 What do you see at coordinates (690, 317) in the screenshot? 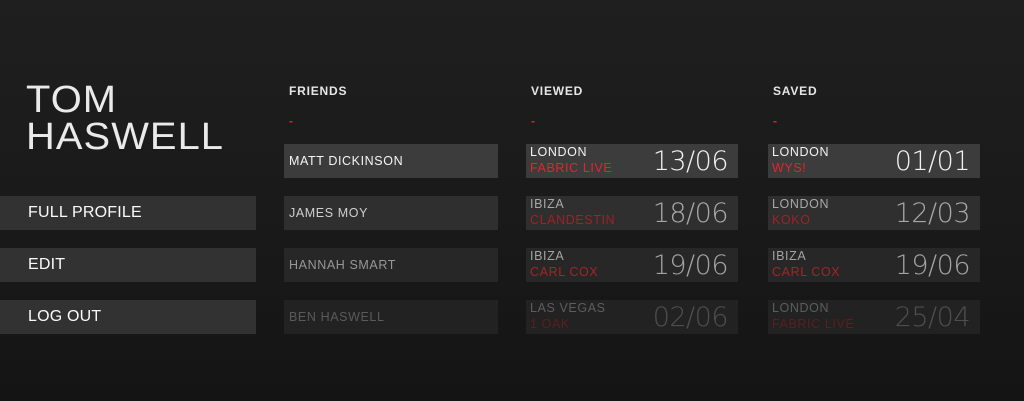
I see `event-date: 02/06` at bounding box center [690, 317].